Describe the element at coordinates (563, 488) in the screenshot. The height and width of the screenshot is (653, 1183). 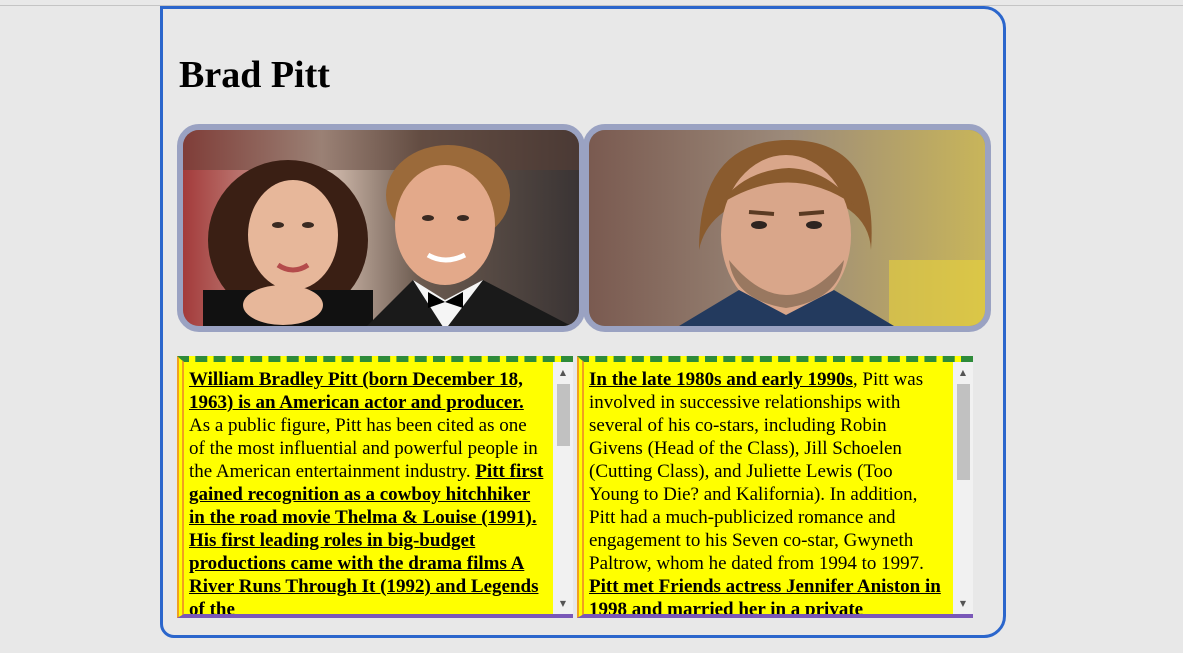
I see `bio-scrollbar: ▲ ▼` at that location.